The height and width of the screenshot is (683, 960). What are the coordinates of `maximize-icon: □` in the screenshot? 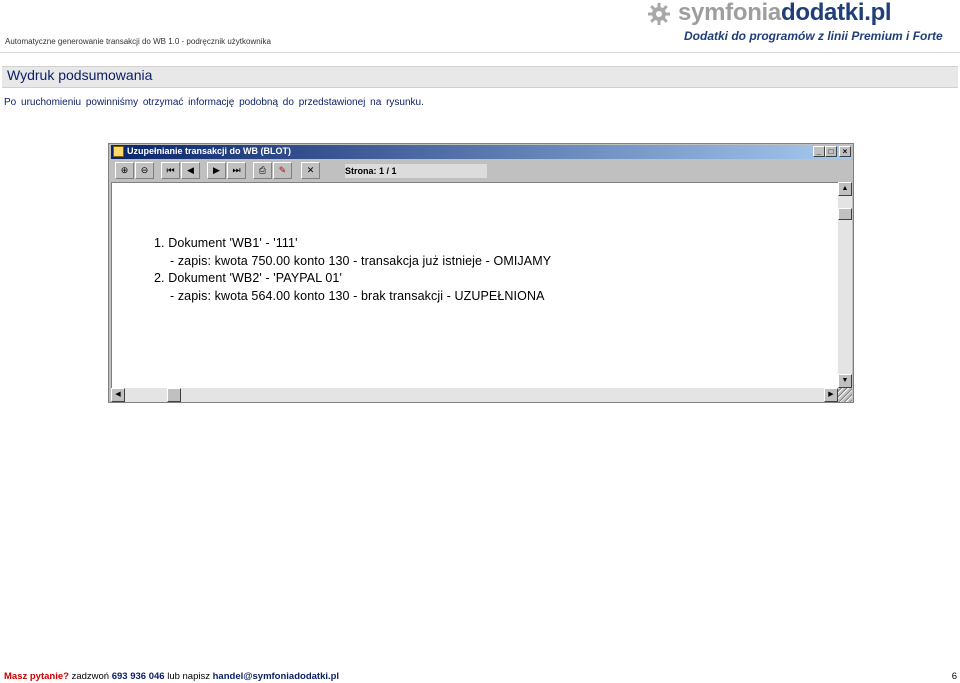 It's located at (831, 151).